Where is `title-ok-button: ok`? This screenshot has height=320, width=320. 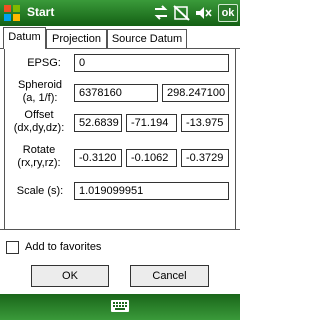 title-ok-button: ok is located at coordinates (228, 13).